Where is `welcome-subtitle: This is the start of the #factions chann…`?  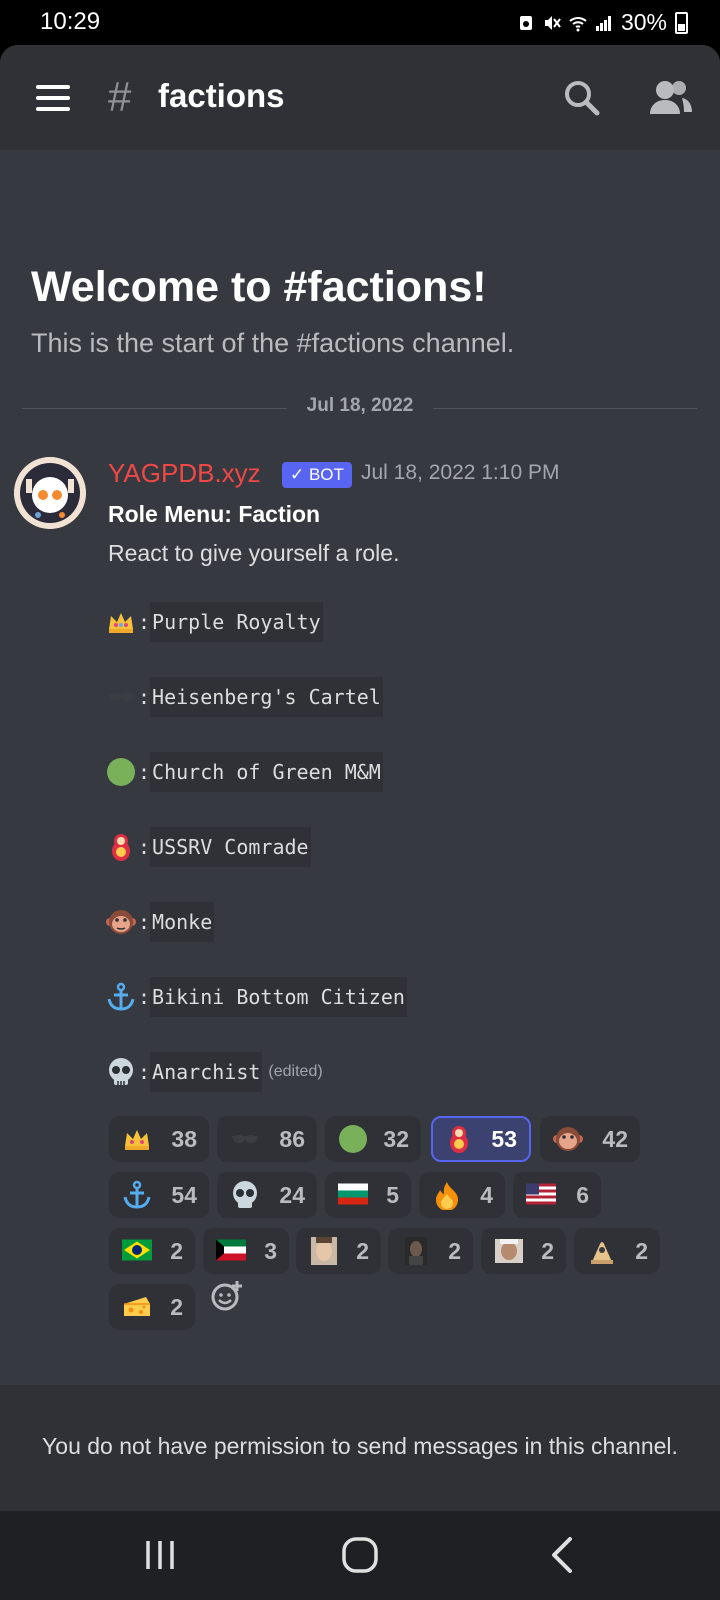
welcome-subtitle: This is the start of the #factions chann… is located at coordinates (273, 343).